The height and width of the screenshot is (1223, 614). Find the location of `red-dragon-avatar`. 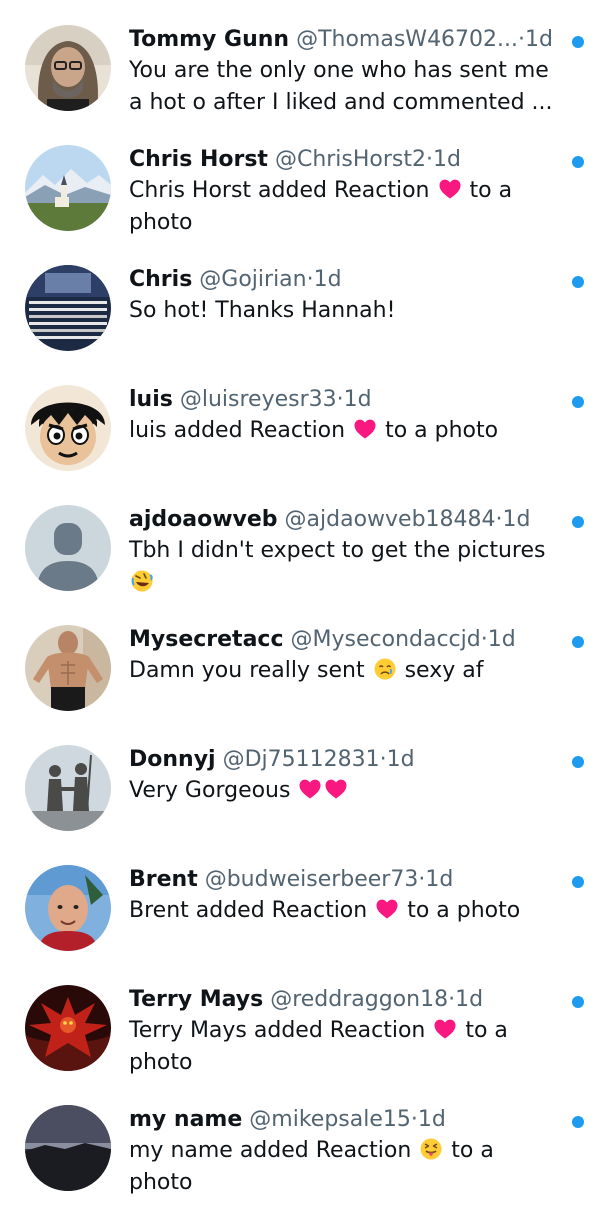

red-dragon-avatar is located at coordinates (68, 1028).